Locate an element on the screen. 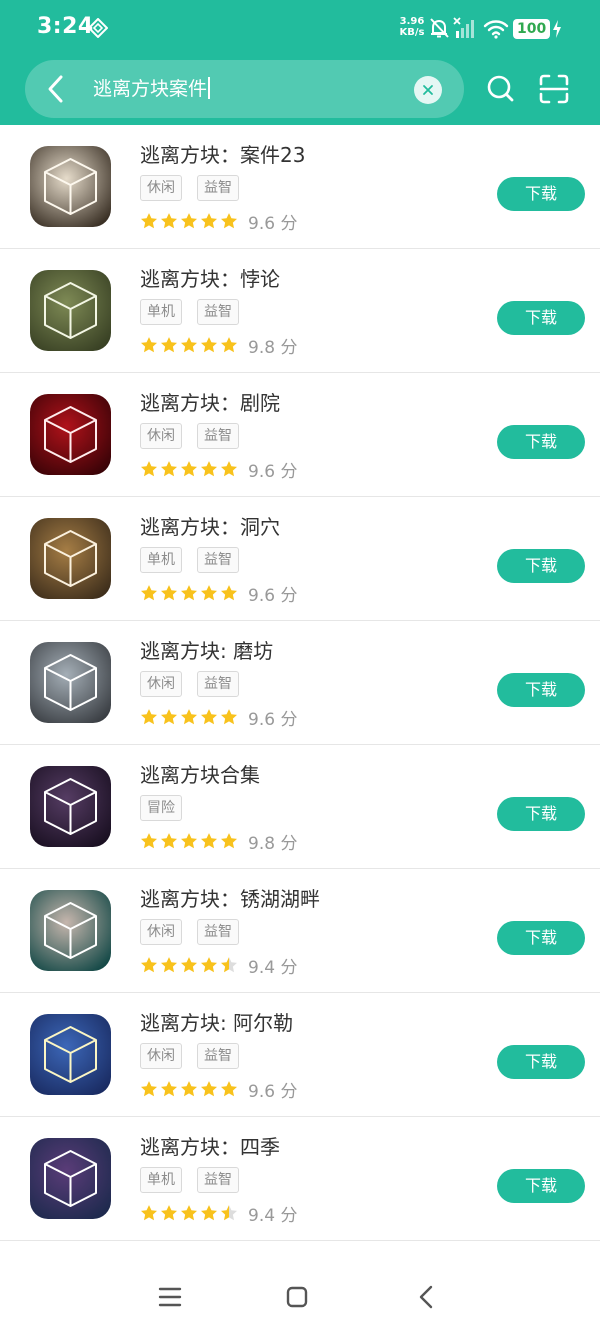 This screenshot has width=600, height=1333. network-speed-unit: KB/s is located at coordinates (412, 32).